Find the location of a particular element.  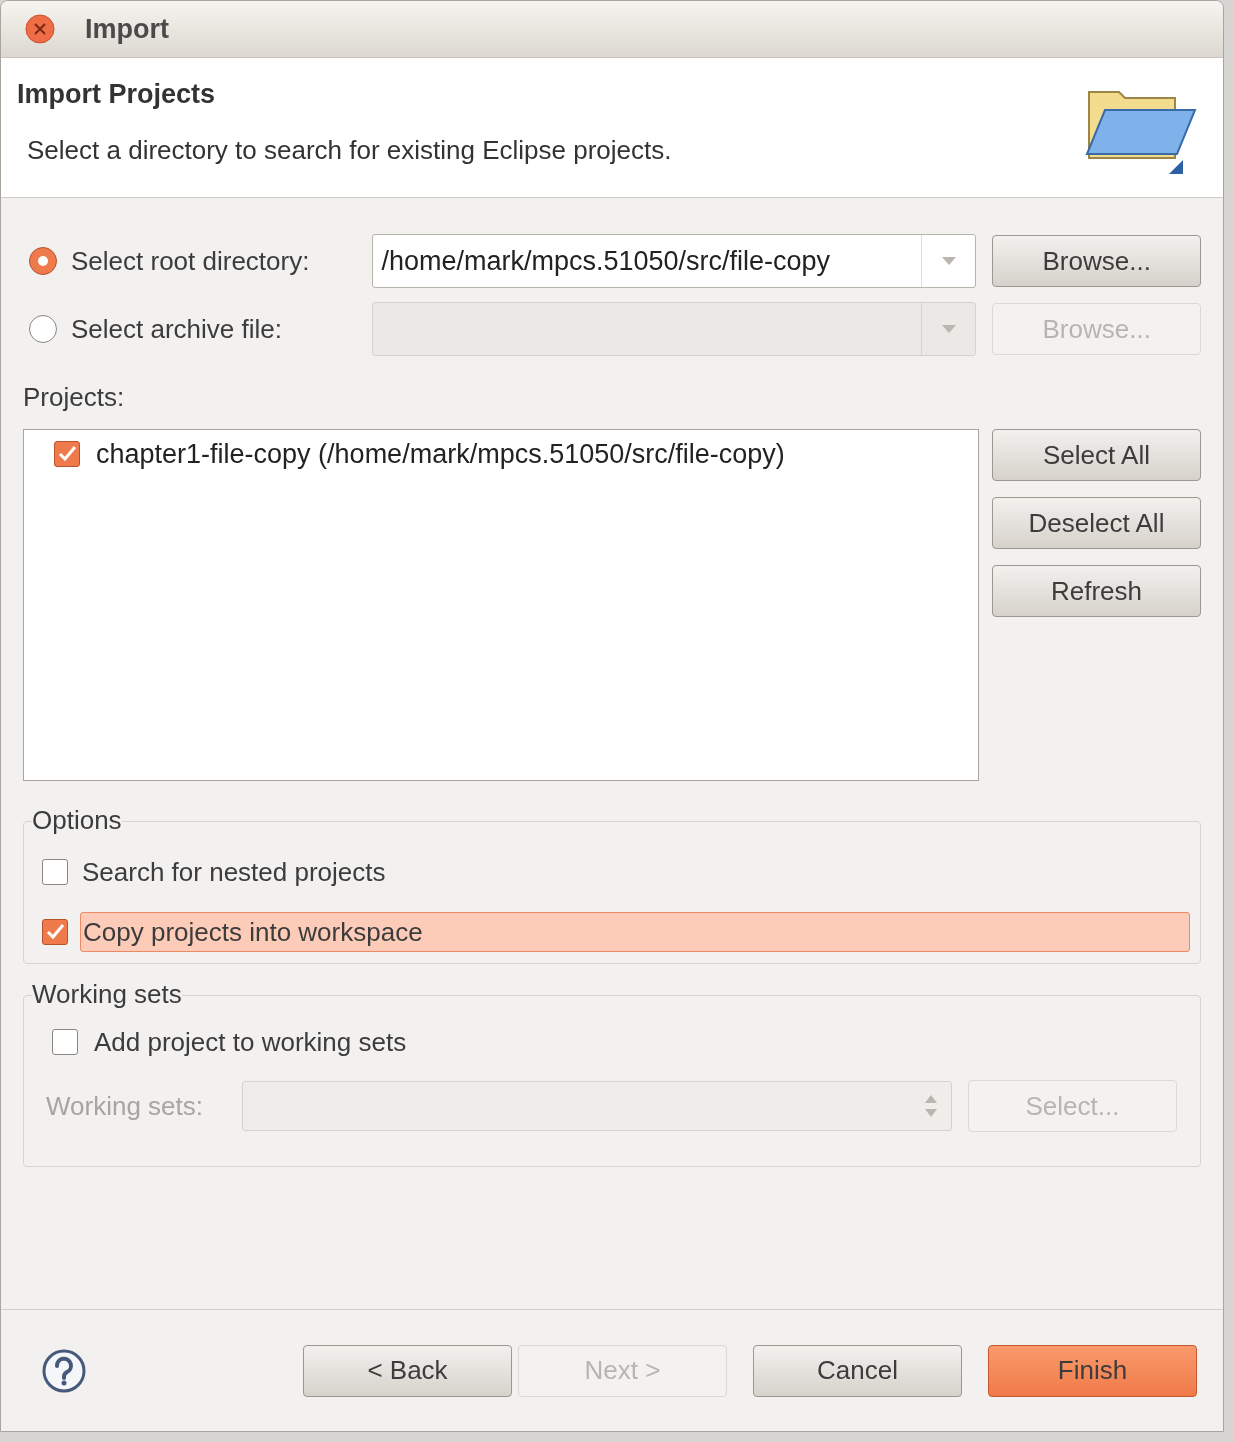

checkbox-label: Copy projects into workspace is located at coordinates (635, 932).